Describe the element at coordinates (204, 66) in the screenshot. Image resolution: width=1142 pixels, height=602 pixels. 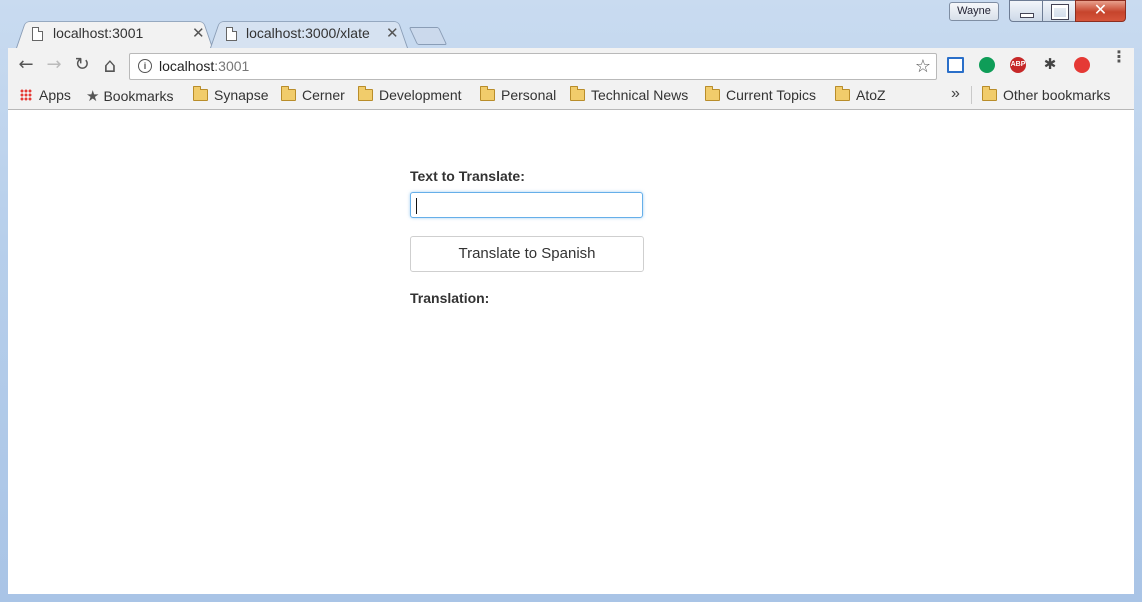
I see `url-text: localhost:3001` at that location.